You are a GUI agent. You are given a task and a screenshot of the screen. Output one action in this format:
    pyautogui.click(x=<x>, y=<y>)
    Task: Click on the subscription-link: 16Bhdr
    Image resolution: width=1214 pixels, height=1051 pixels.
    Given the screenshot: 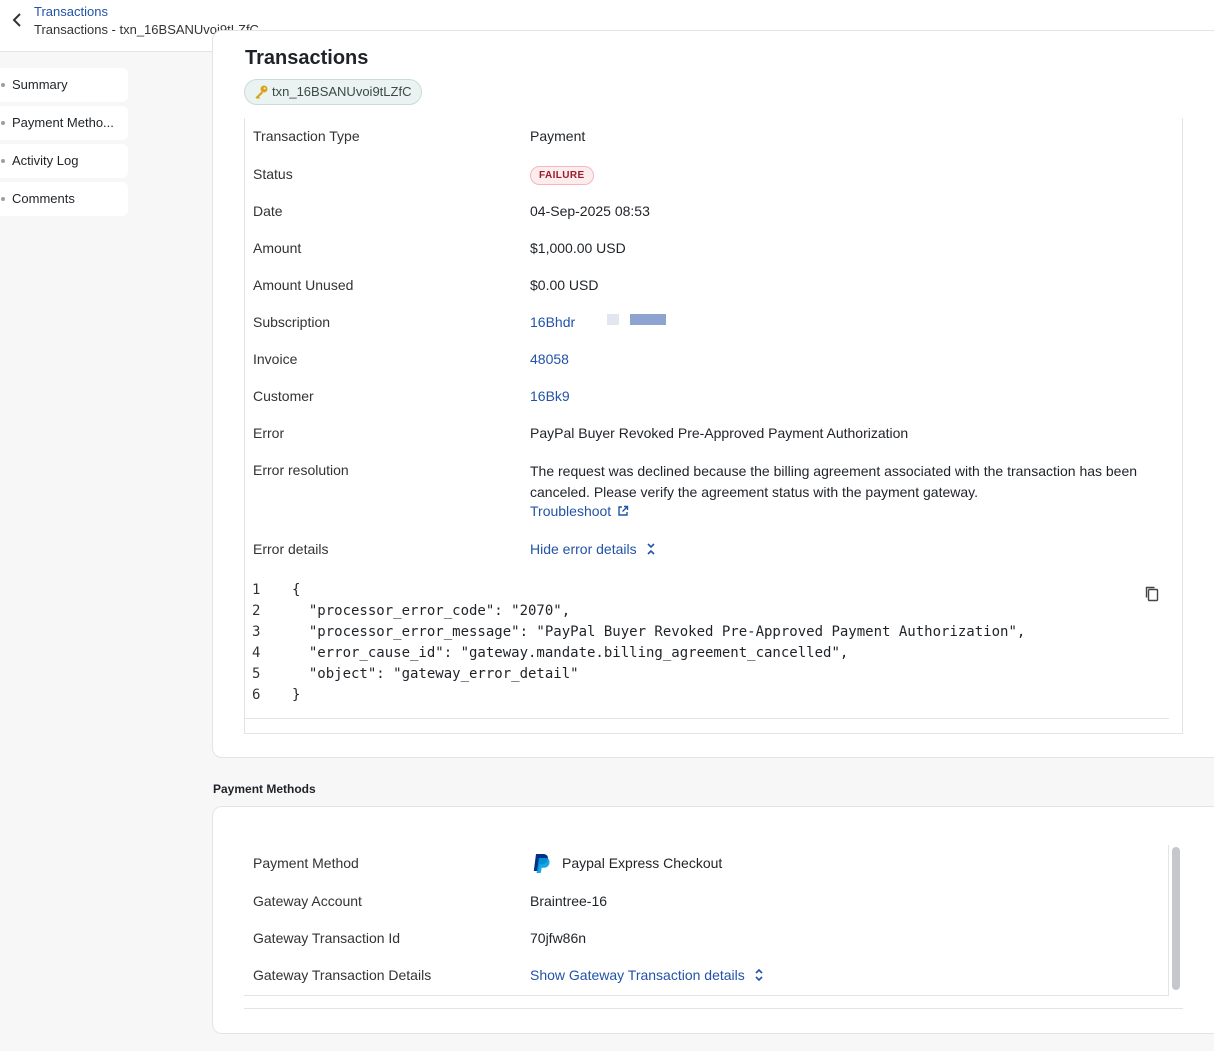 What is the action you would take?
    pyautogui.click(x=552, y=322)
    